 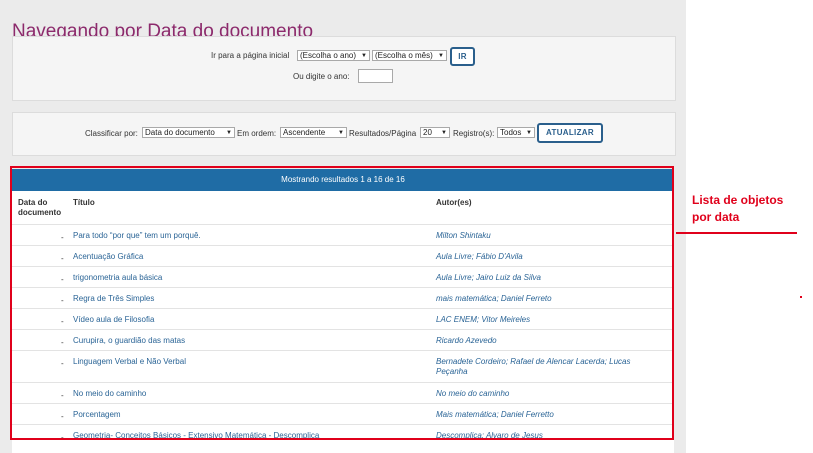 What do you see at coordinates (180, 132) in the screenshot?
I see `sort-by-value: Data do documento` at bounding box center [180, 132].